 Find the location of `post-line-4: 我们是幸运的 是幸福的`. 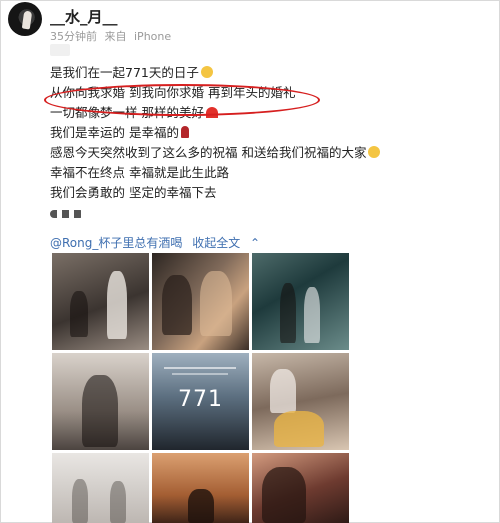

post-line-4: 我们是幸运的 是幸福的 is located at coordinates (260, 133).